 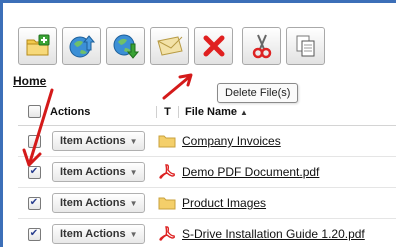 I want to click on new-folder-icon, so click(x=37, y=45).